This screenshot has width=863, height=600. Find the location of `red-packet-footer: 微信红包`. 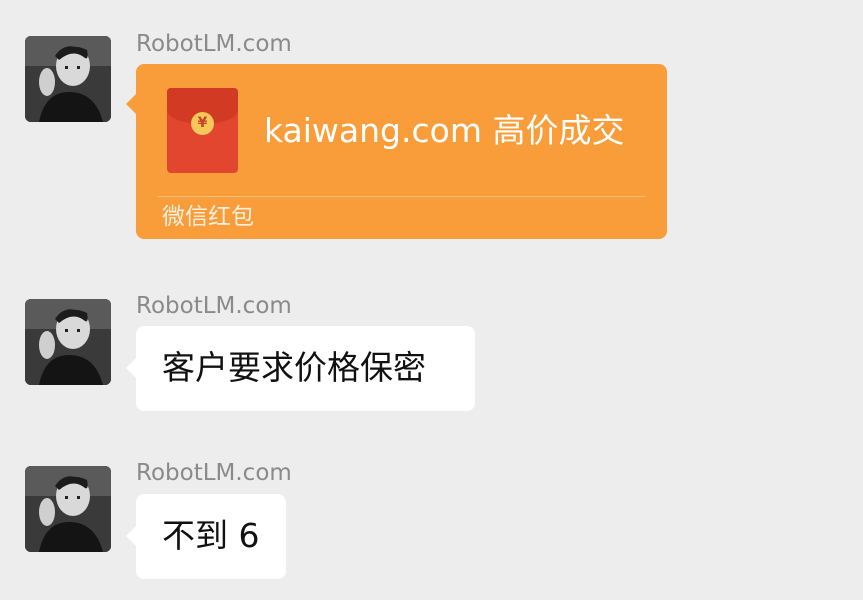

red-packet-footer: 微信红包 is located at coordinates (208, 217).